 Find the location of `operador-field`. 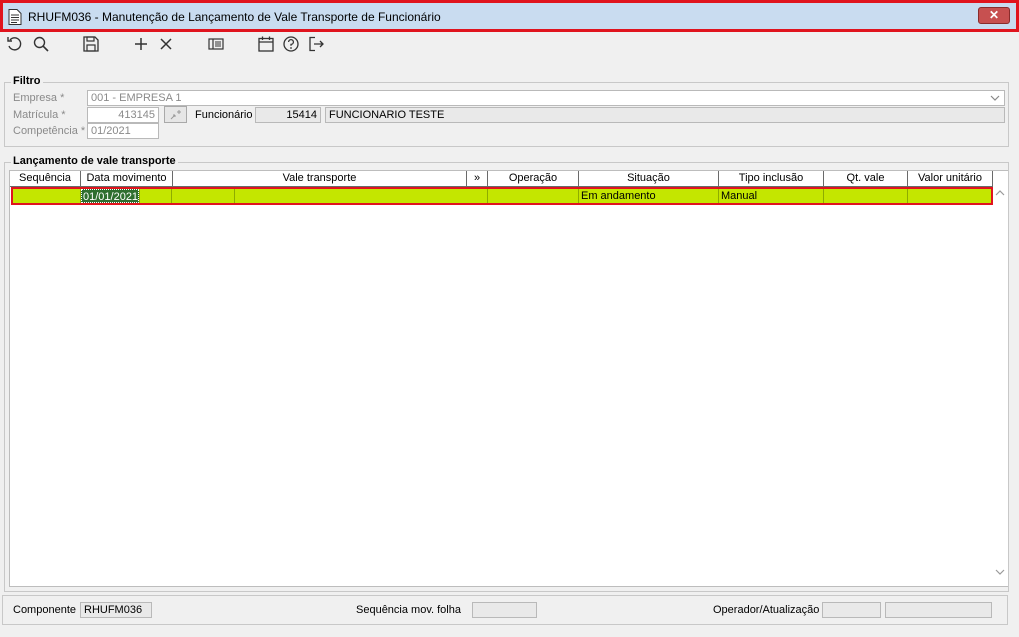

operador-field is located at coordinates (851, 610).